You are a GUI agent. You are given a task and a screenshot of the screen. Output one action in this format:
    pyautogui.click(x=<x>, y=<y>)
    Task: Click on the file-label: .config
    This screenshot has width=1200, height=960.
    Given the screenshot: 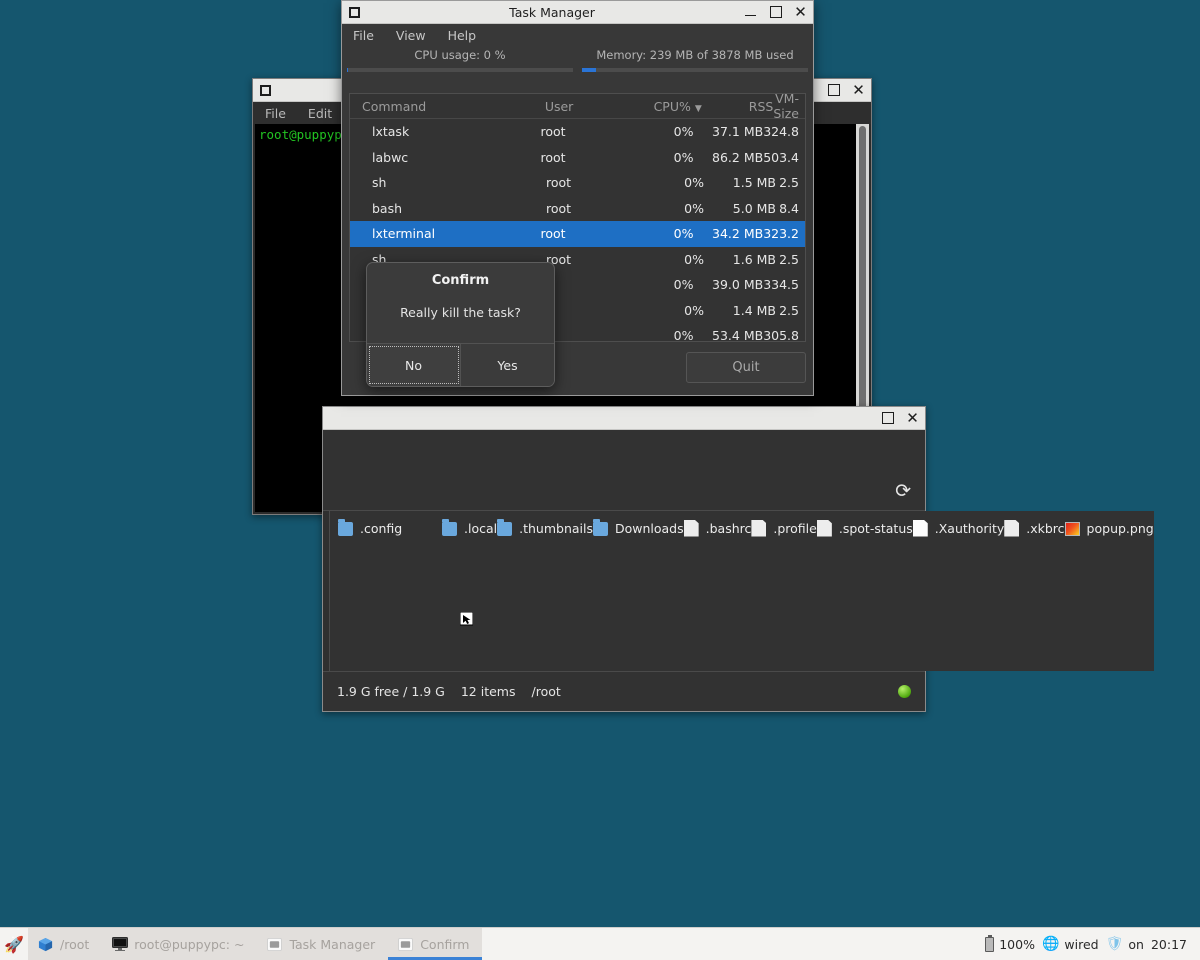 What is the action you would take?
    pyautogui.click(x=381, y=528)
    